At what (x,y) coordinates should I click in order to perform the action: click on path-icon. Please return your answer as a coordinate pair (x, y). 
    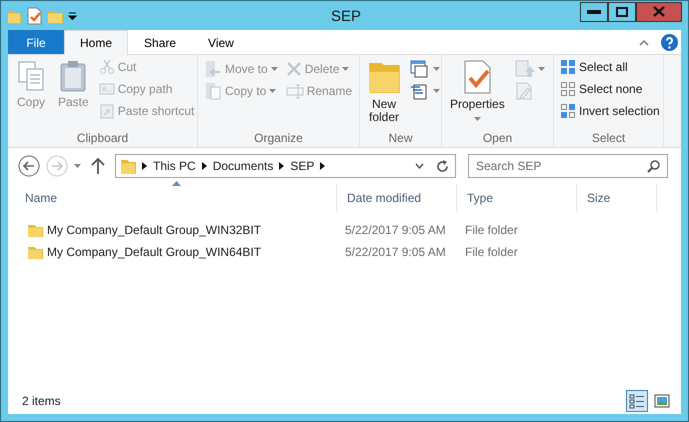
    Looking at the image, I should click on (106, 89).